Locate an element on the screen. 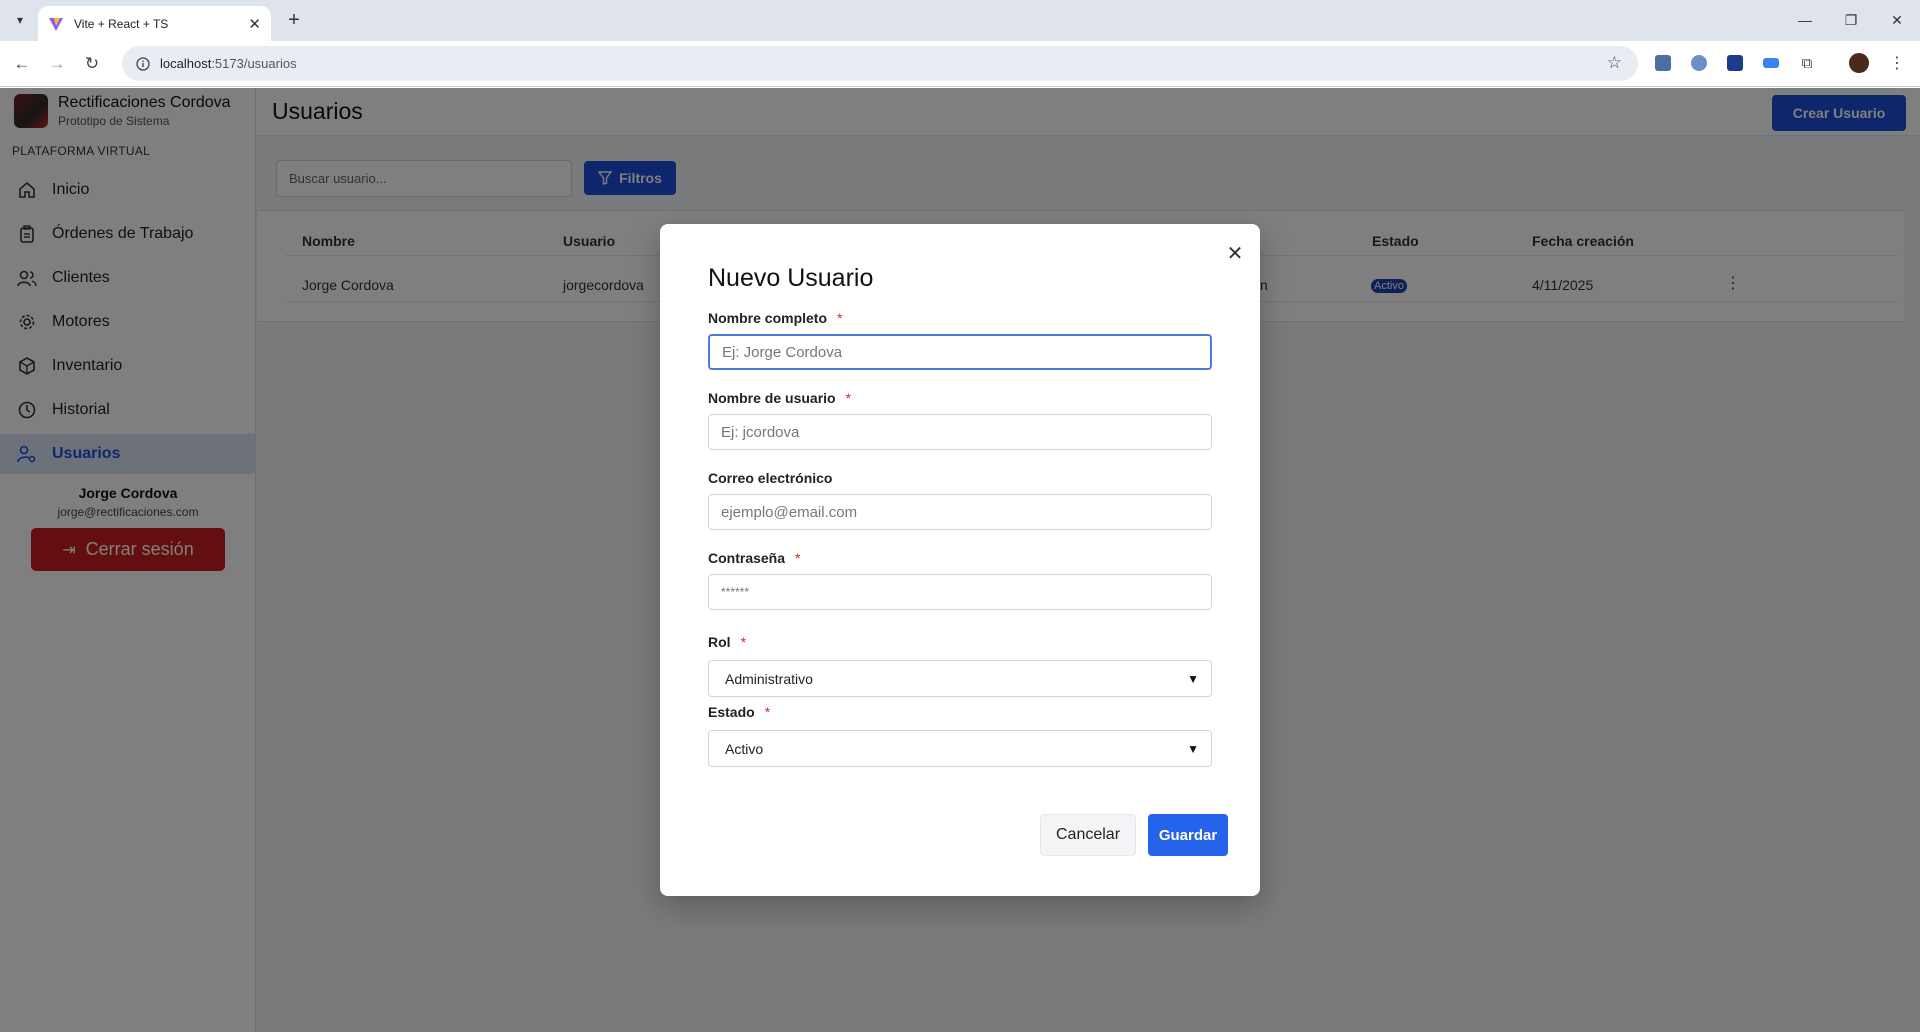  forward-icon: → is located at coordinates (57, 64).